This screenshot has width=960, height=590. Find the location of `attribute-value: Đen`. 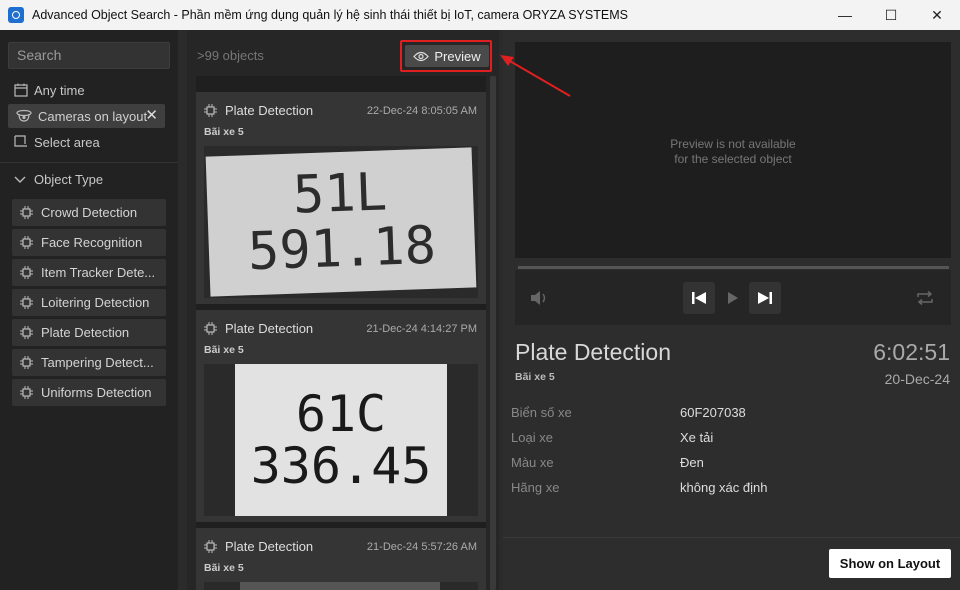

attribute-value: Đen is located at coordinates (692, 462).